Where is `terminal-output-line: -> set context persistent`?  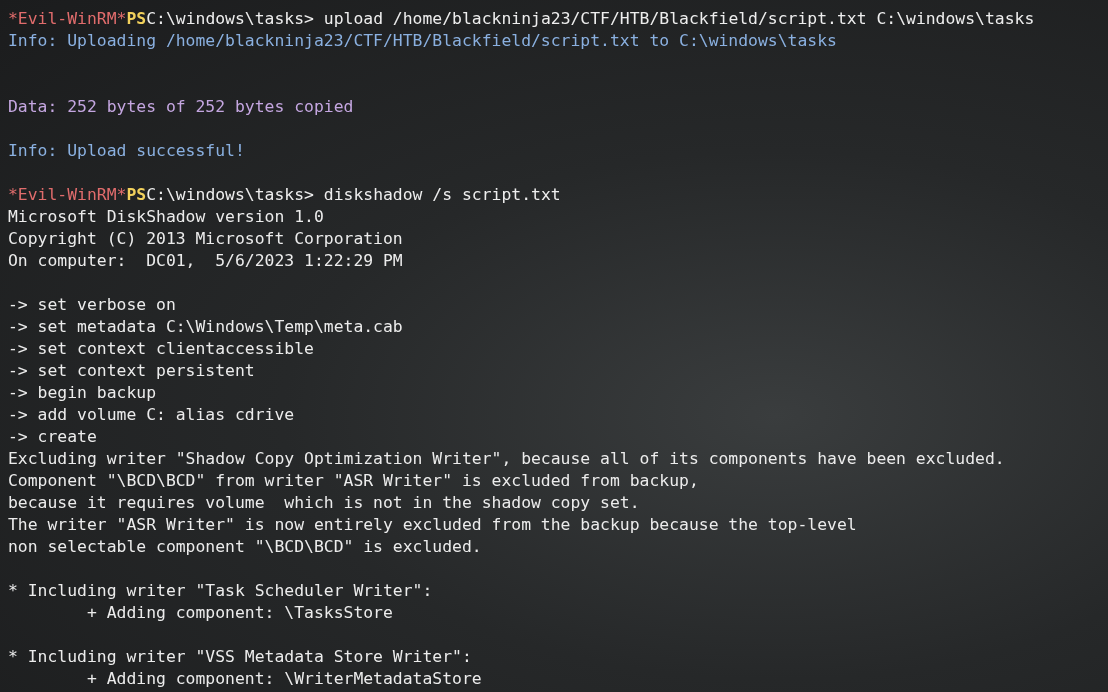 terminal-output-line: -> set context persistent is located at coordinates (131, 371).